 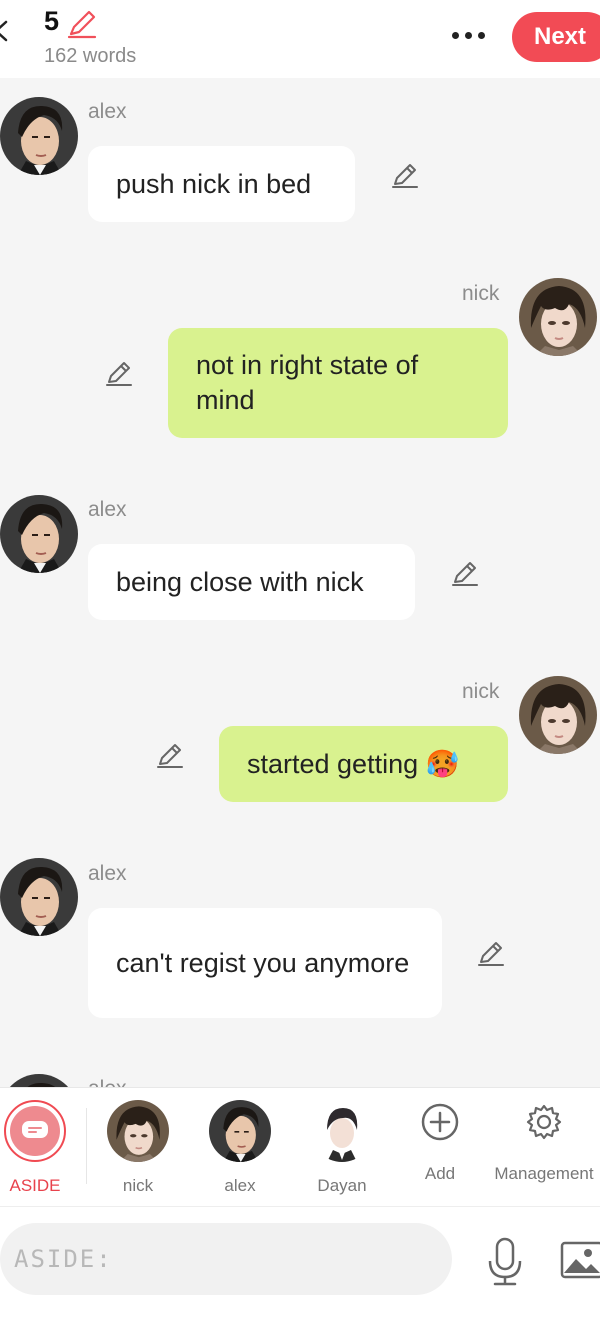 What do you see at coordinates (338, 383) in the screenshot?
I see `message-bubble: not in right state of mind` at bounding box center [338, 383].